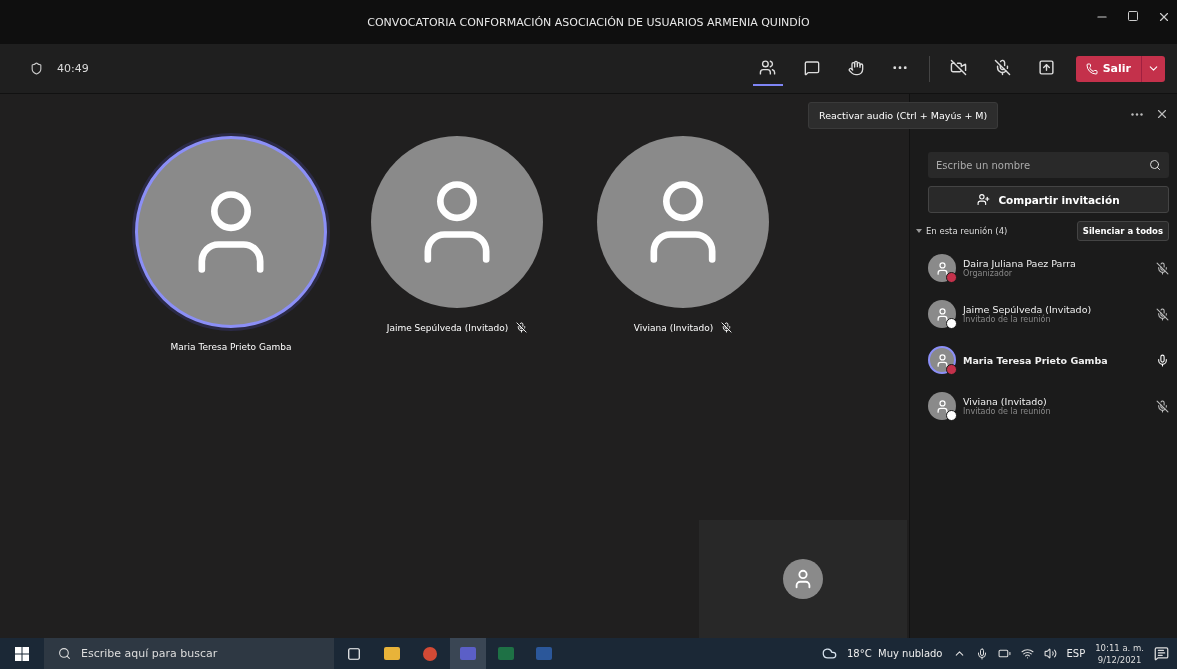 This screenshot has height=669, width=1177. Describe the element at coordinates (1108, 68) in the screenshot. I see `leave-button: Salir` at that location.